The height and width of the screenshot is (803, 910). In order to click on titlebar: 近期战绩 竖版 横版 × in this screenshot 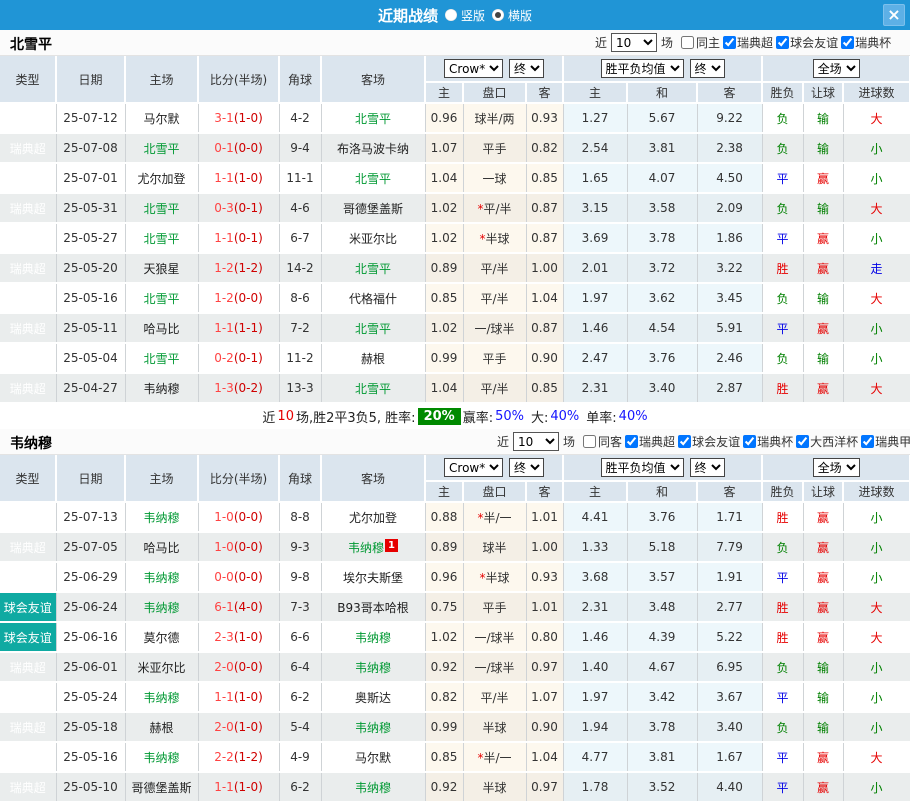, I will do `click(455, 15)`.